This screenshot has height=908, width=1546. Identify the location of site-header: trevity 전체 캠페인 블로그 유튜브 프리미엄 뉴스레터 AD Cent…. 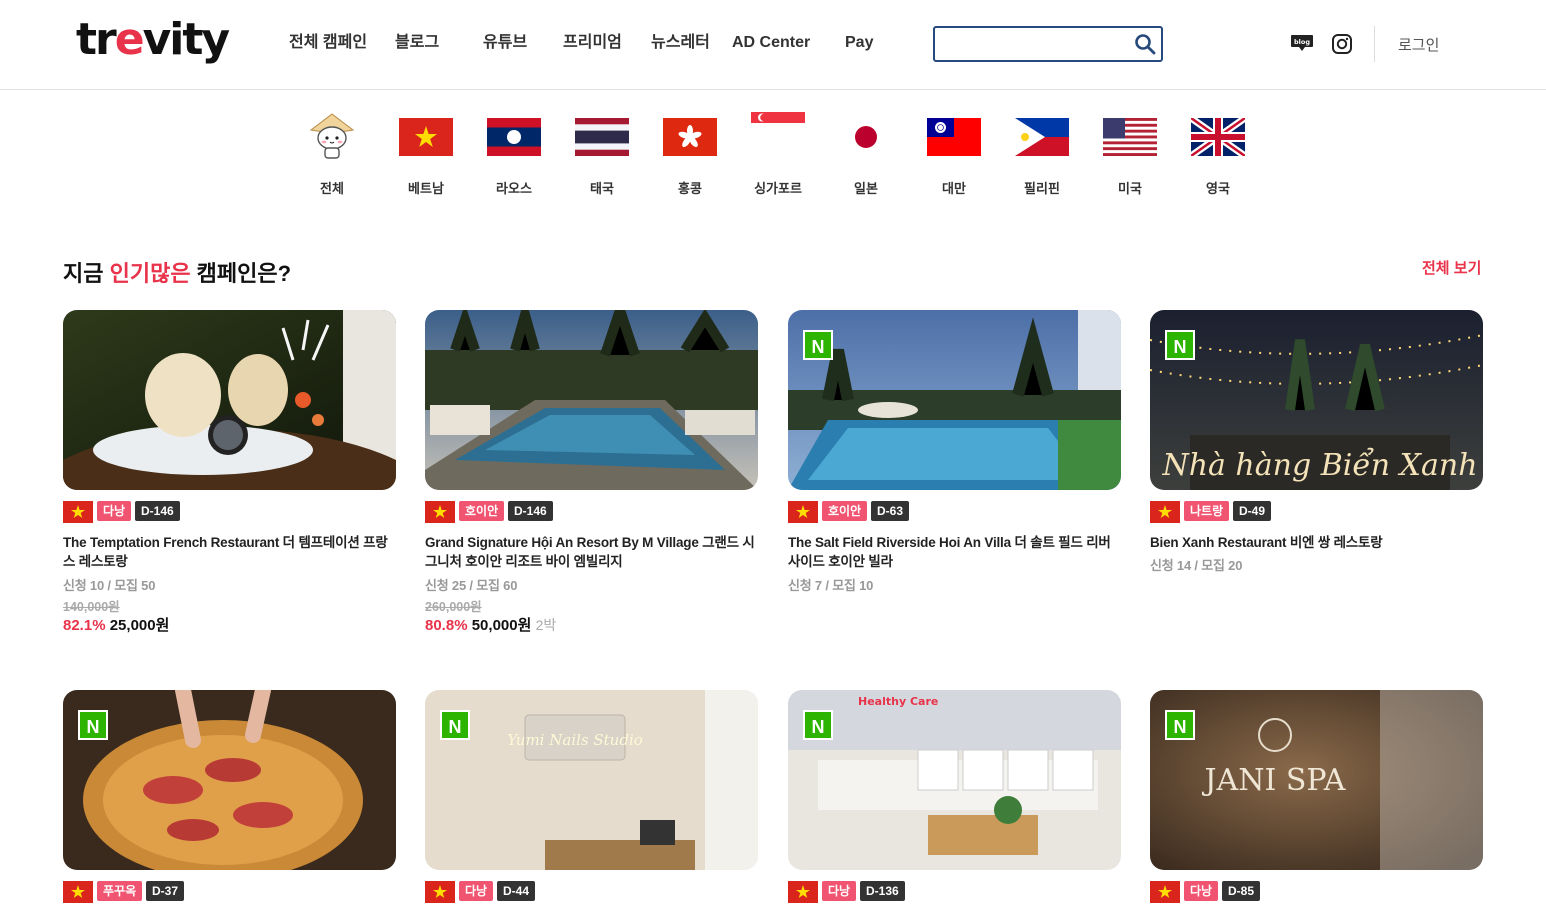
(773, 45).